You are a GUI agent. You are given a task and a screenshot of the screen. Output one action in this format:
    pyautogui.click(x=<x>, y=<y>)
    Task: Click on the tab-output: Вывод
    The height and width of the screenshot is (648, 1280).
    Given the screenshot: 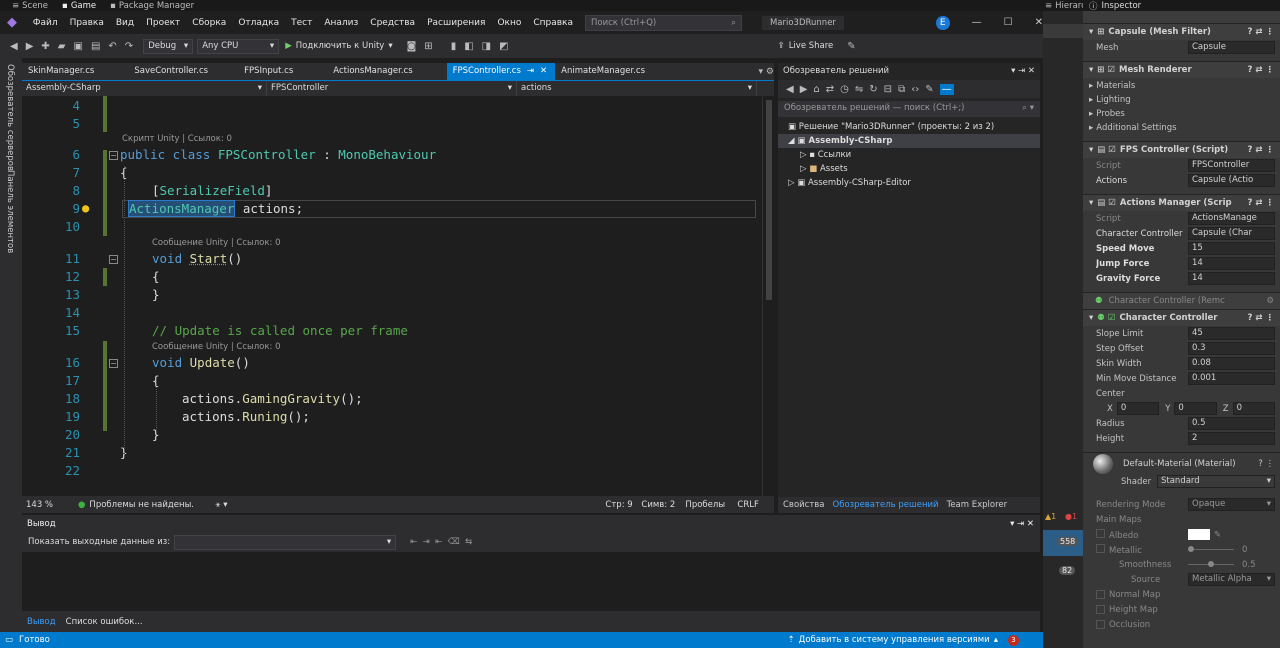 What is the action you would take?
    pyautogui.click(x=41, y=622)
    